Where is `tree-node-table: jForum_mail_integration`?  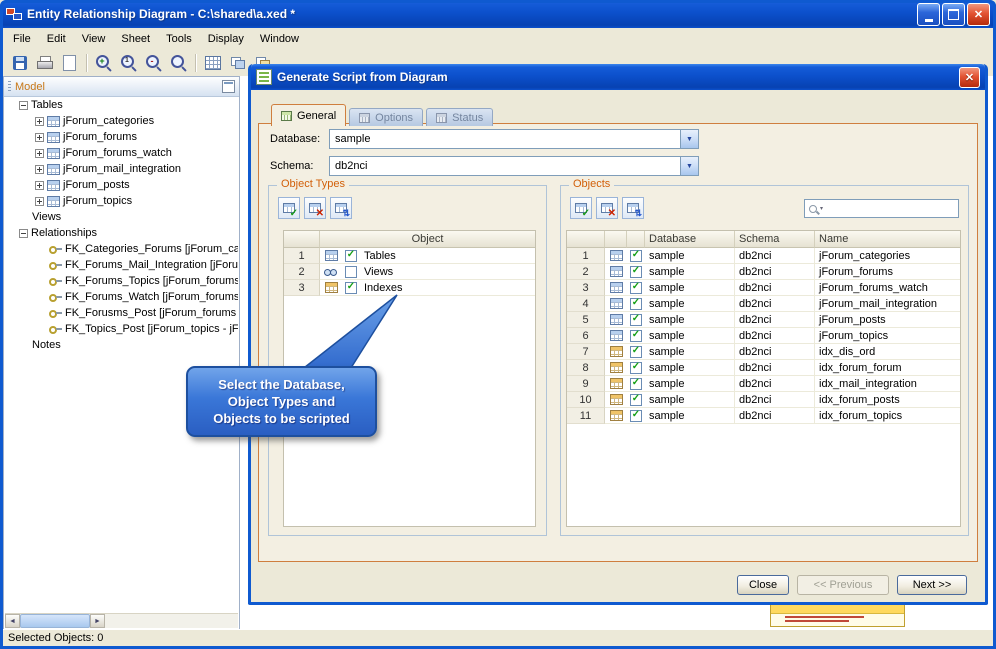
tree-node-table: jForum_mail_integration is located at coordinates (121, 169).